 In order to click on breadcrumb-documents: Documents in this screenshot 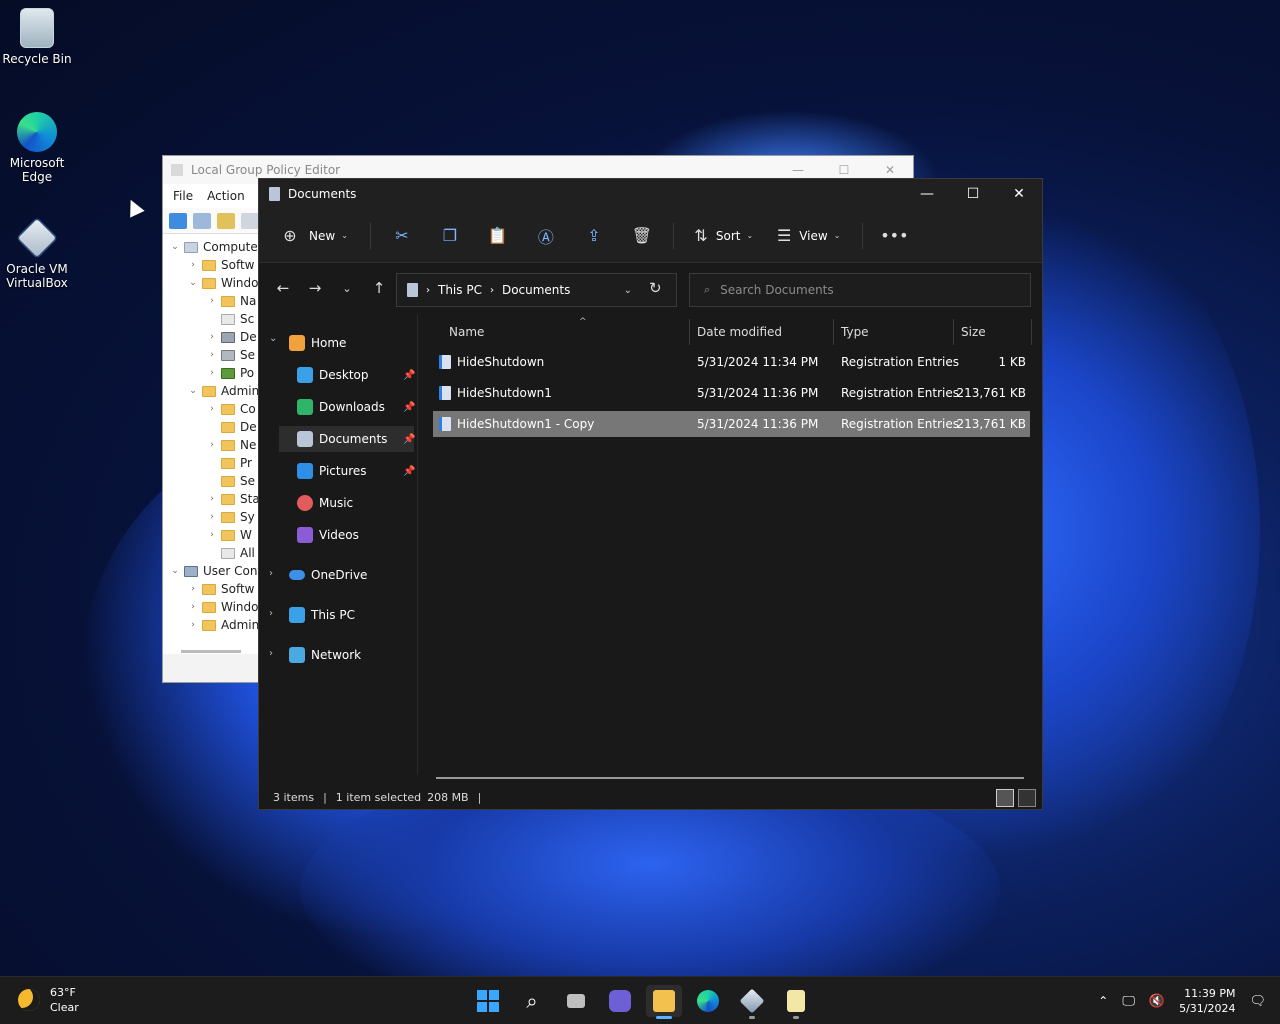, I will do `click(536, 290)`.